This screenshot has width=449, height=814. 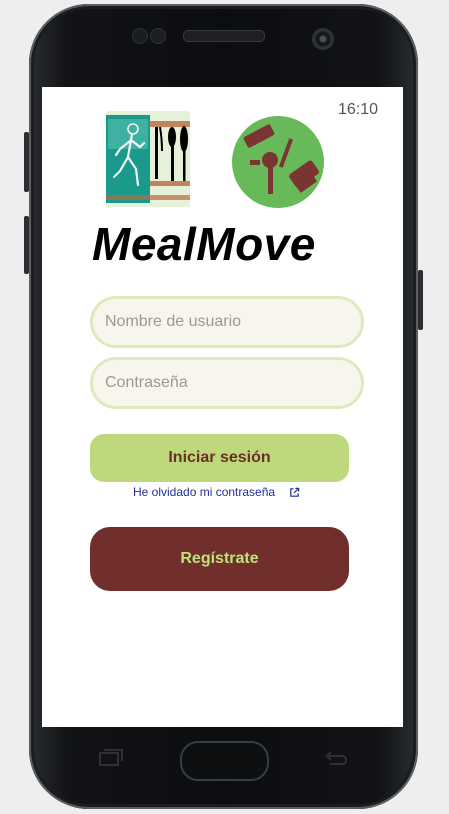 I want to click on back-icon, so click(x=335, y=760).